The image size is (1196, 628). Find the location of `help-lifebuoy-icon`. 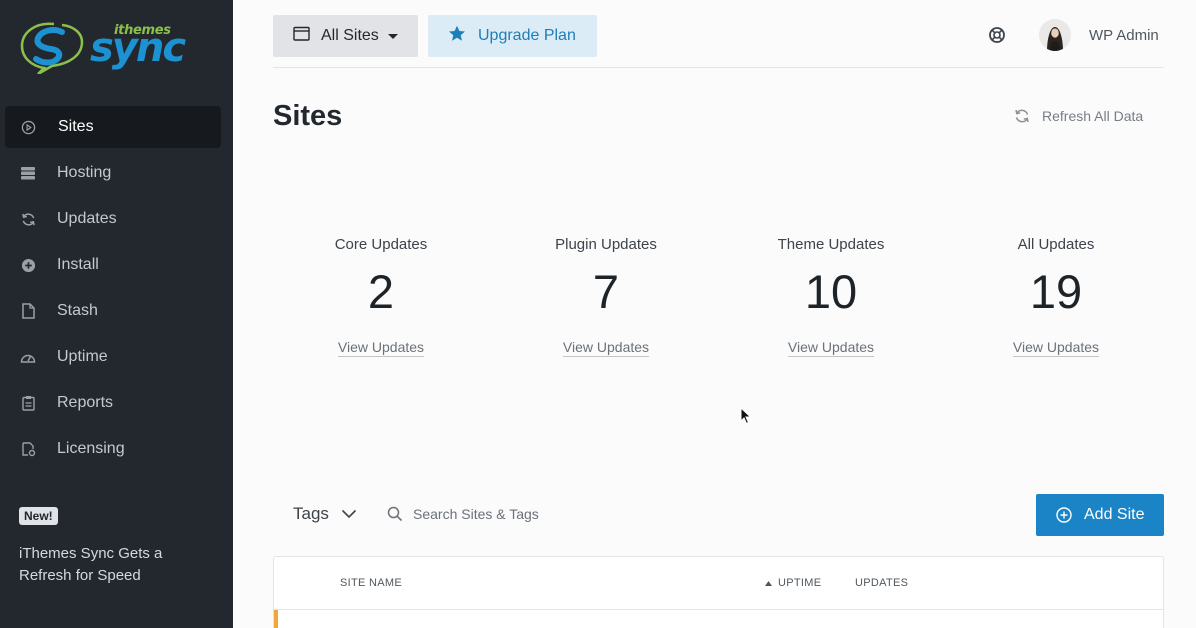

help-lifebuoy-icon is located at coordinates (997, 35).